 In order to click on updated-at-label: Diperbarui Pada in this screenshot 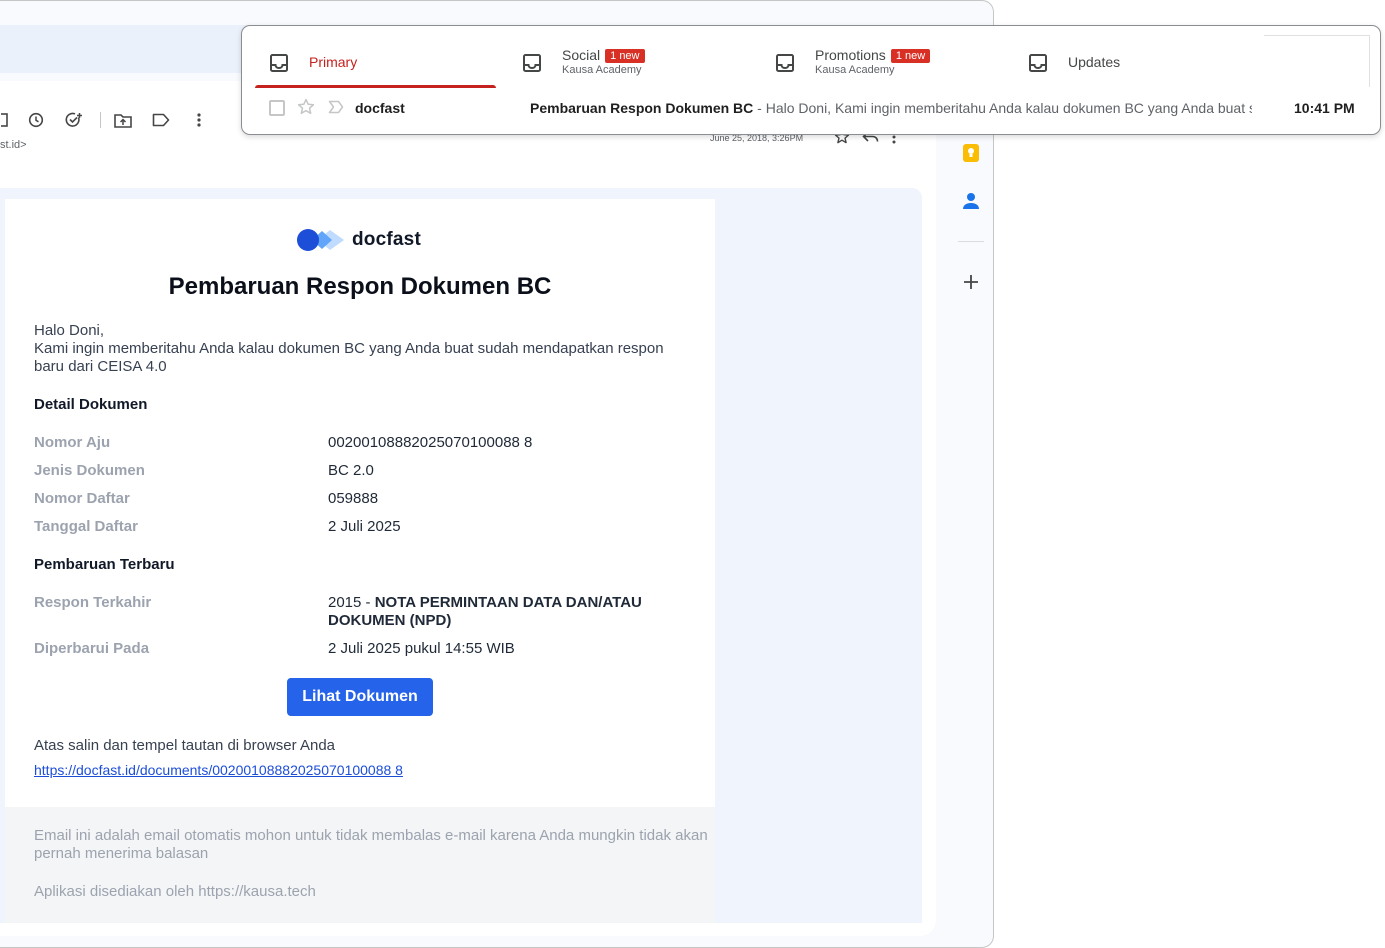, I will do `click(92, 648)`.